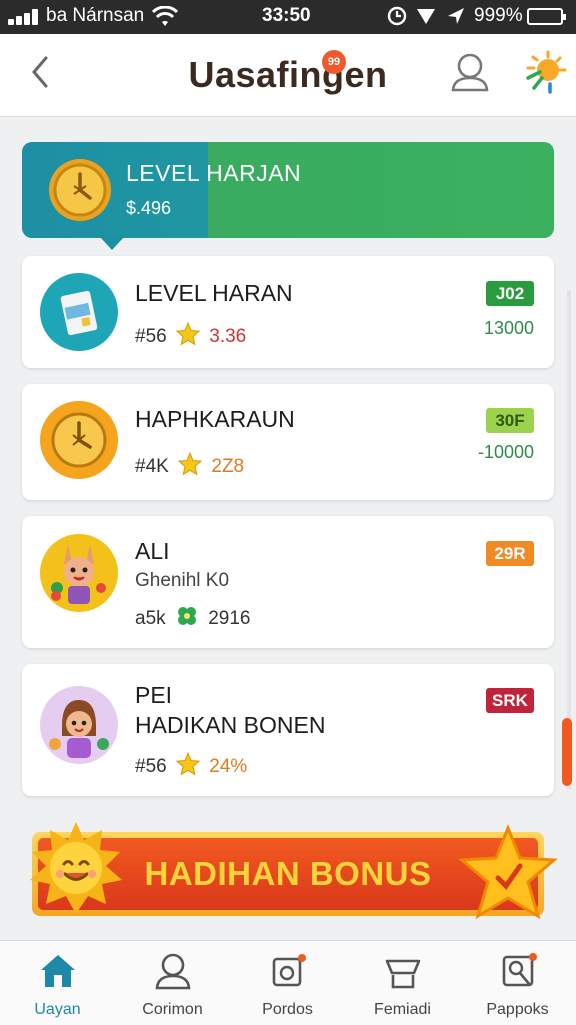 This screenshot has height=1025, width=576. I want to click on app-header: Uasafingen 99, so click(288, 75).